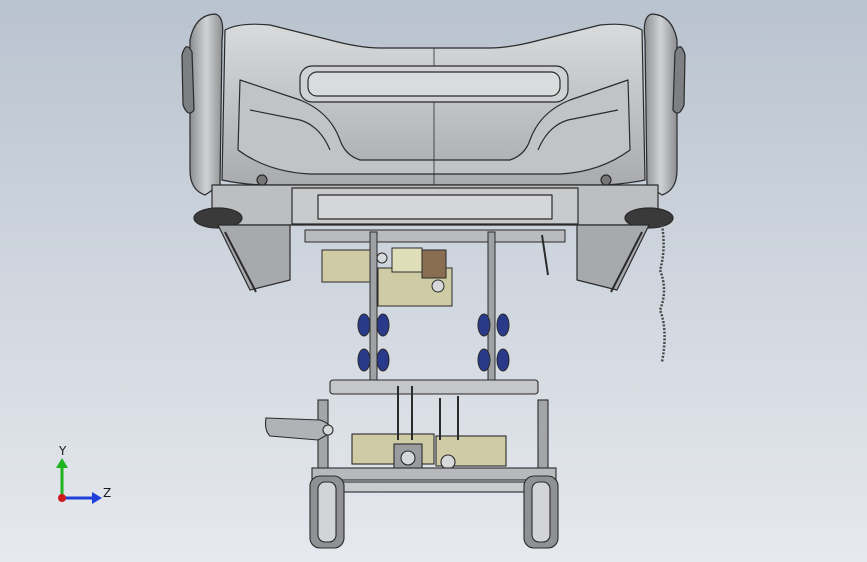 This screenshot has height=562, width=867. I want to click on motor-upper-bolt, so click(382, 258).